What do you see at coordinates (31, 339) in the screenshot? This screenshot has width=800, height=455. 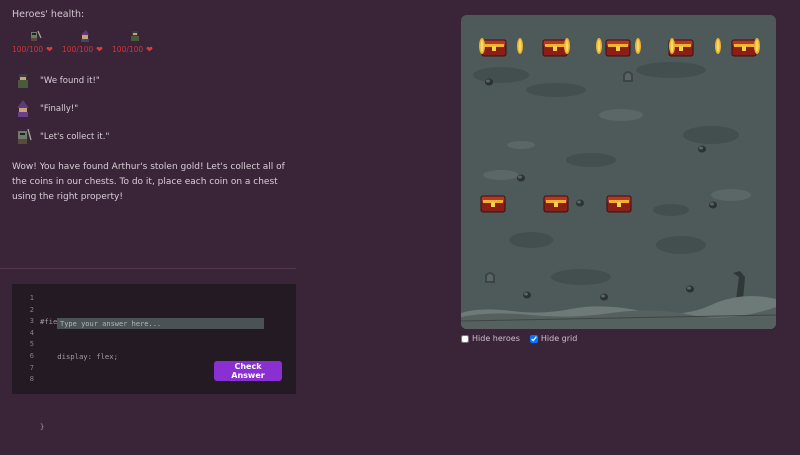 I see `line-numbers: 12 34 56 78` at bounding box center [31, 339].